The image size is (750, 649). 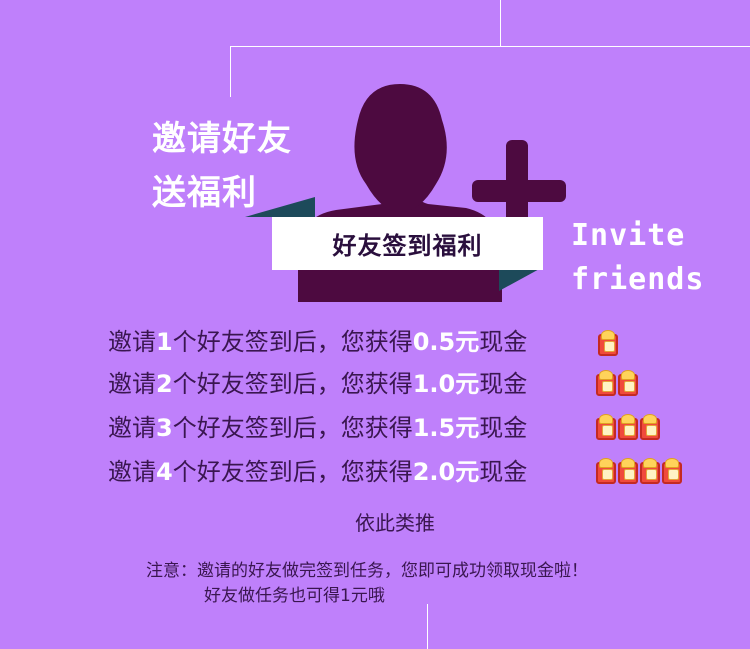 I want to click on banner: 好友签到福利, so click(x=407, y=243).